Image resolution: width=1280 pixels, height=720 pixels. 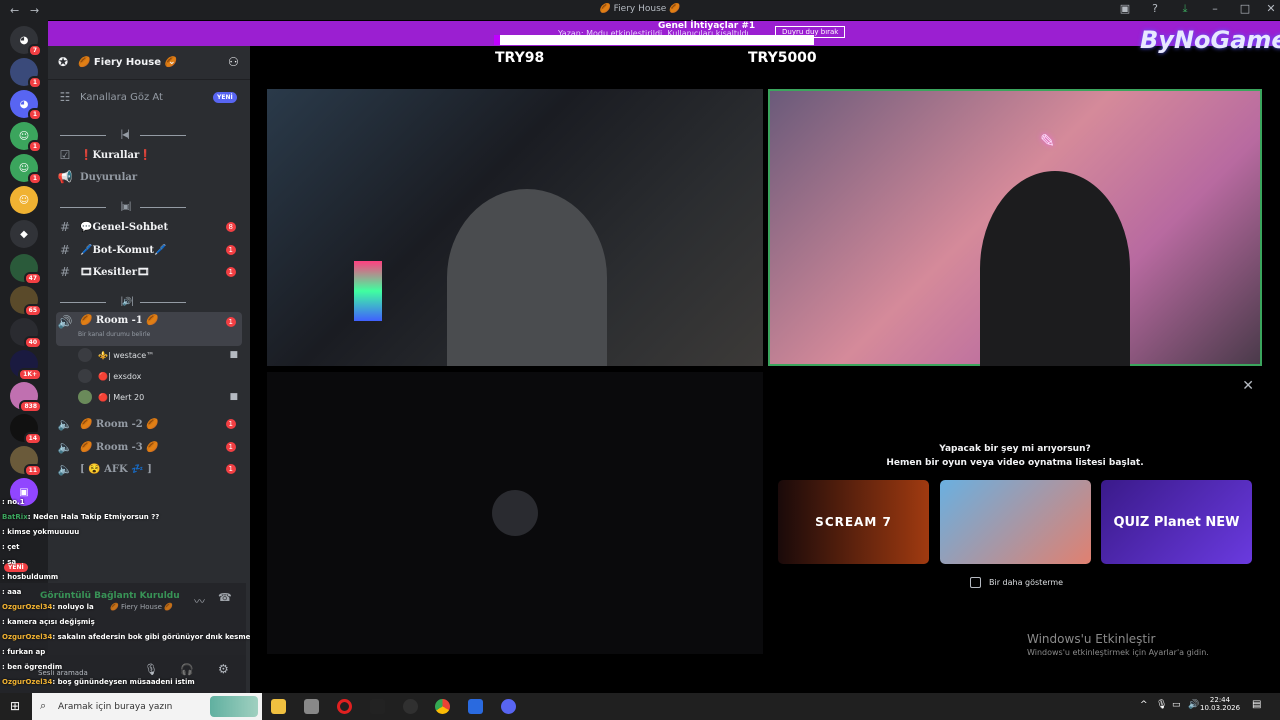 I want to click on server-header: ✪ 🏉 Fiery House 🏉 ⌄ ⚇, so click(x=149, y=63).